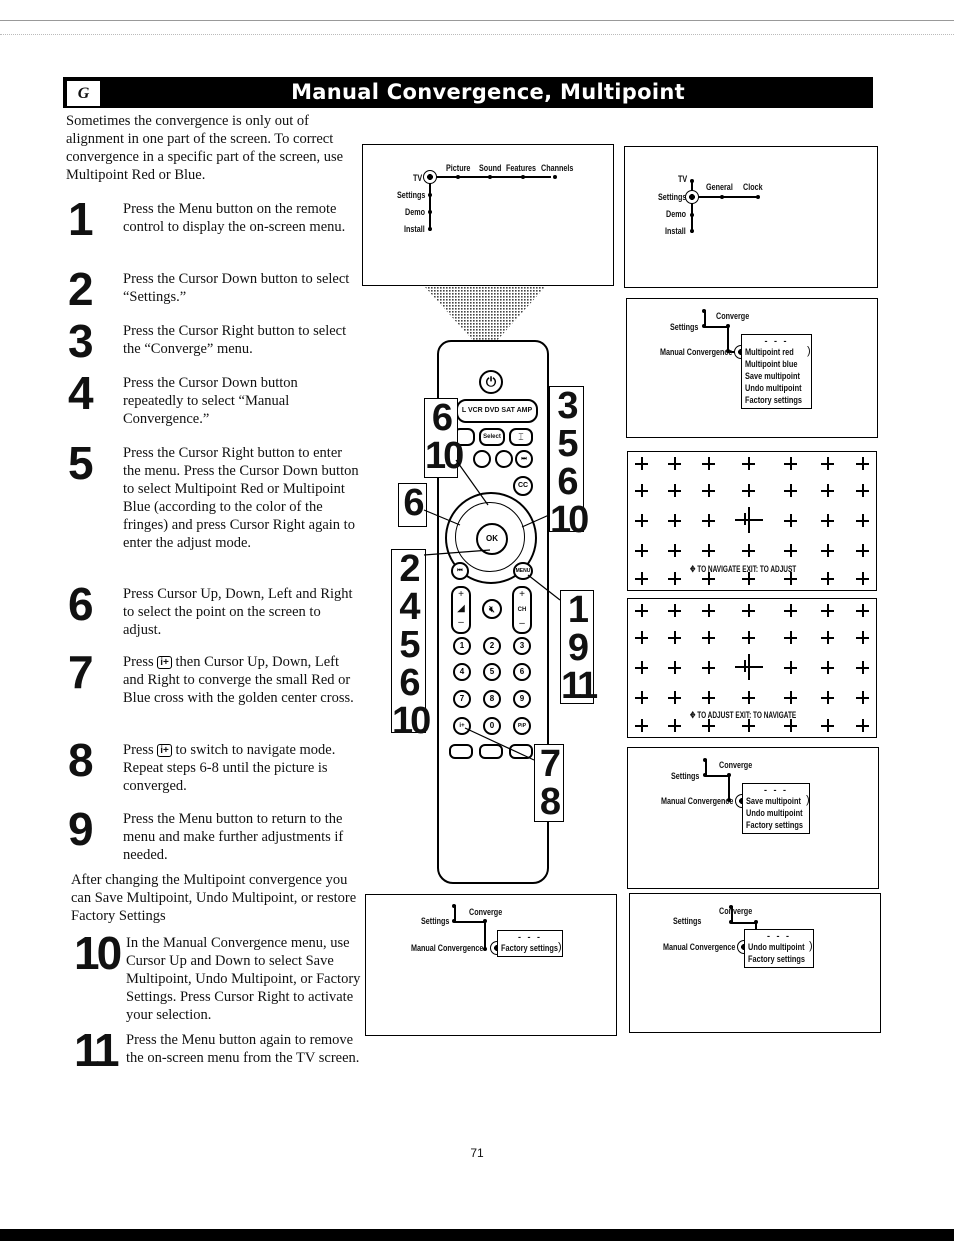 The height and width of the screenshot is (1241, 954). I want to click on red-button, so click(482, 459).